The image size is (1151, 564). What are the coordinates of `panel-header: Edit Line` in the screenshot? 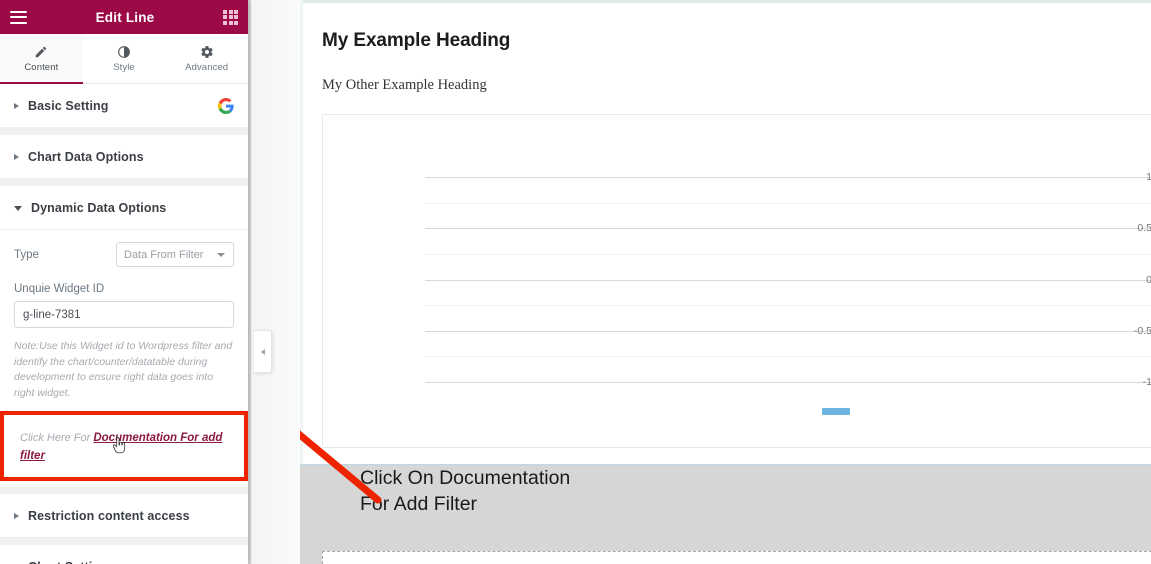 It's located at (124, 17).